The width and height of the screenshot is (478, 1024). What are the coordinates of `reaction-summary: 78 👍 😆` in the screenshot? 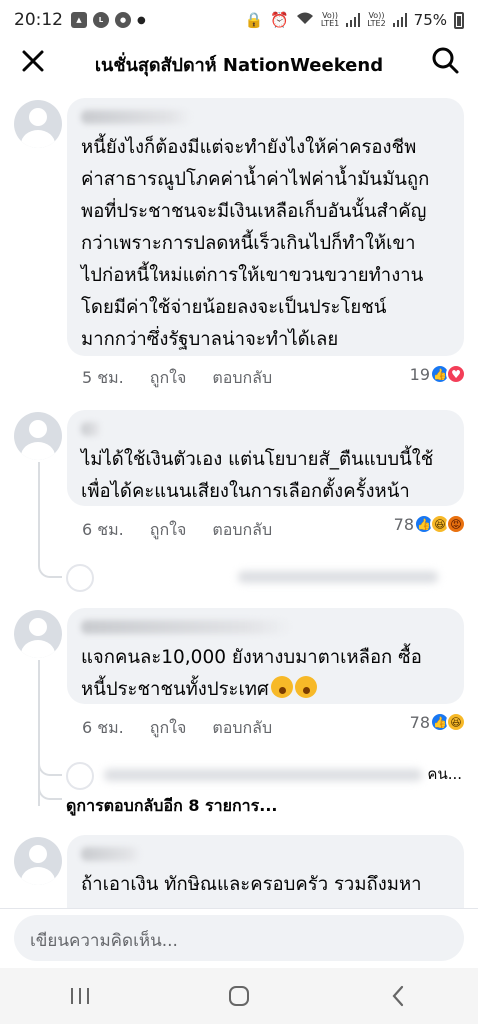 It's located at (438, 722).